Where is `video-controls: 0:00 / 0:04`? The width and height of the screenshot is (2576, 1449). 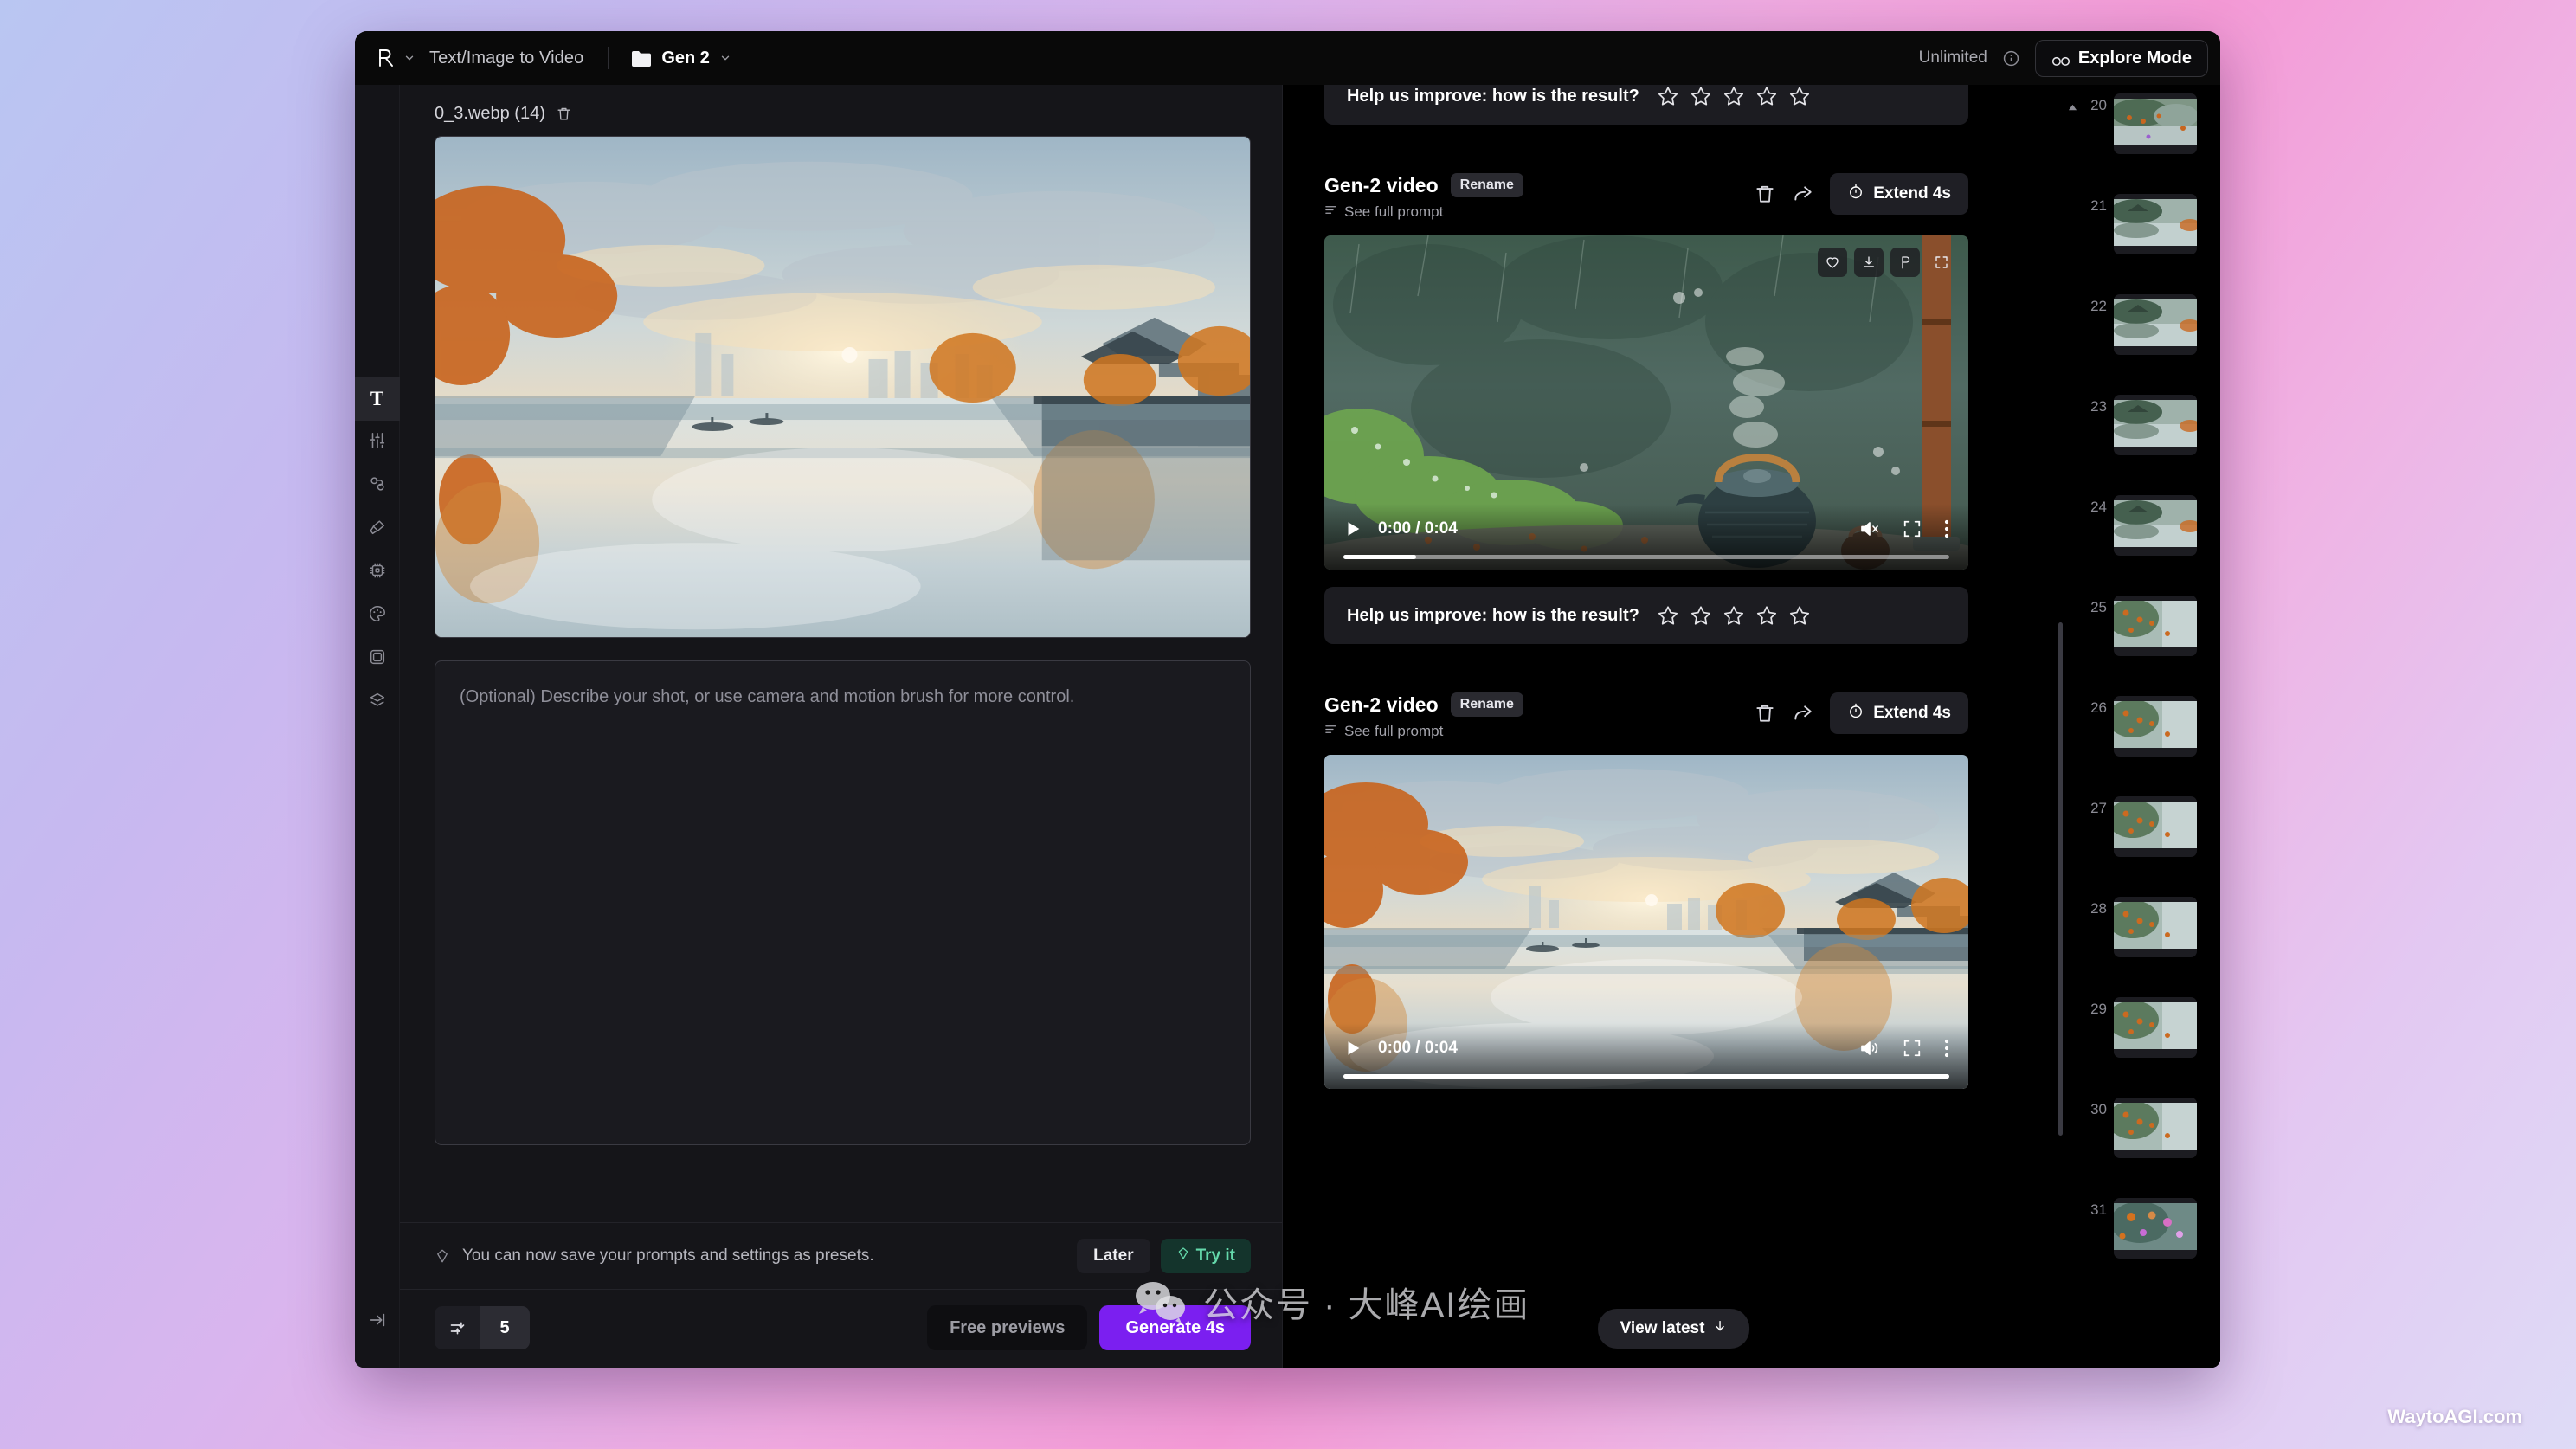 video-controls: 0:00 / 0:04 is located at coordinates (1646, 1056).